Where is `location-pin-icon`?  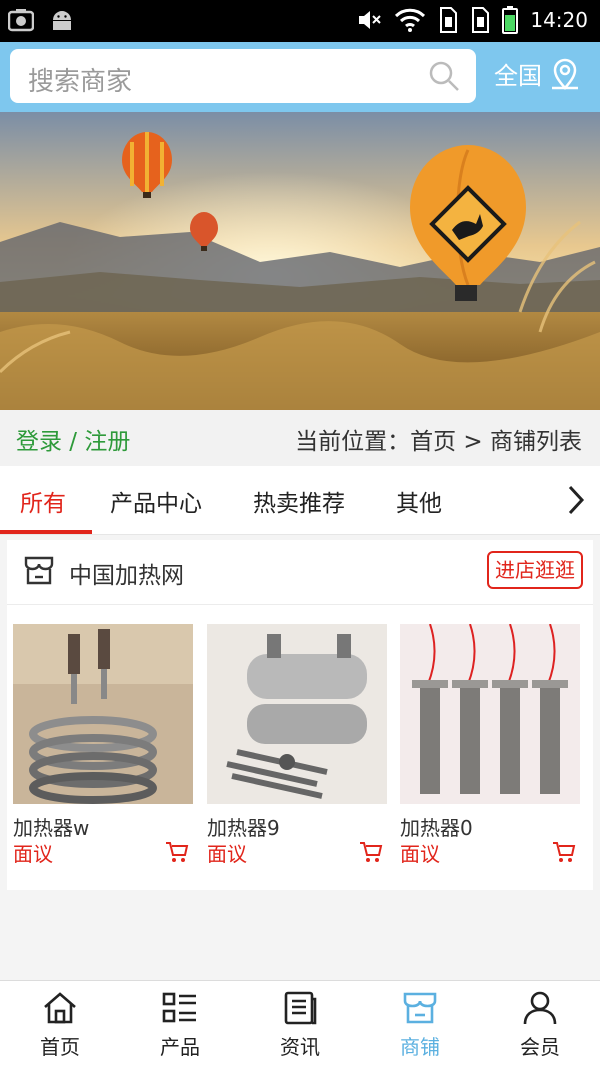
location-pin-icon is located at coordinates (565, 74).